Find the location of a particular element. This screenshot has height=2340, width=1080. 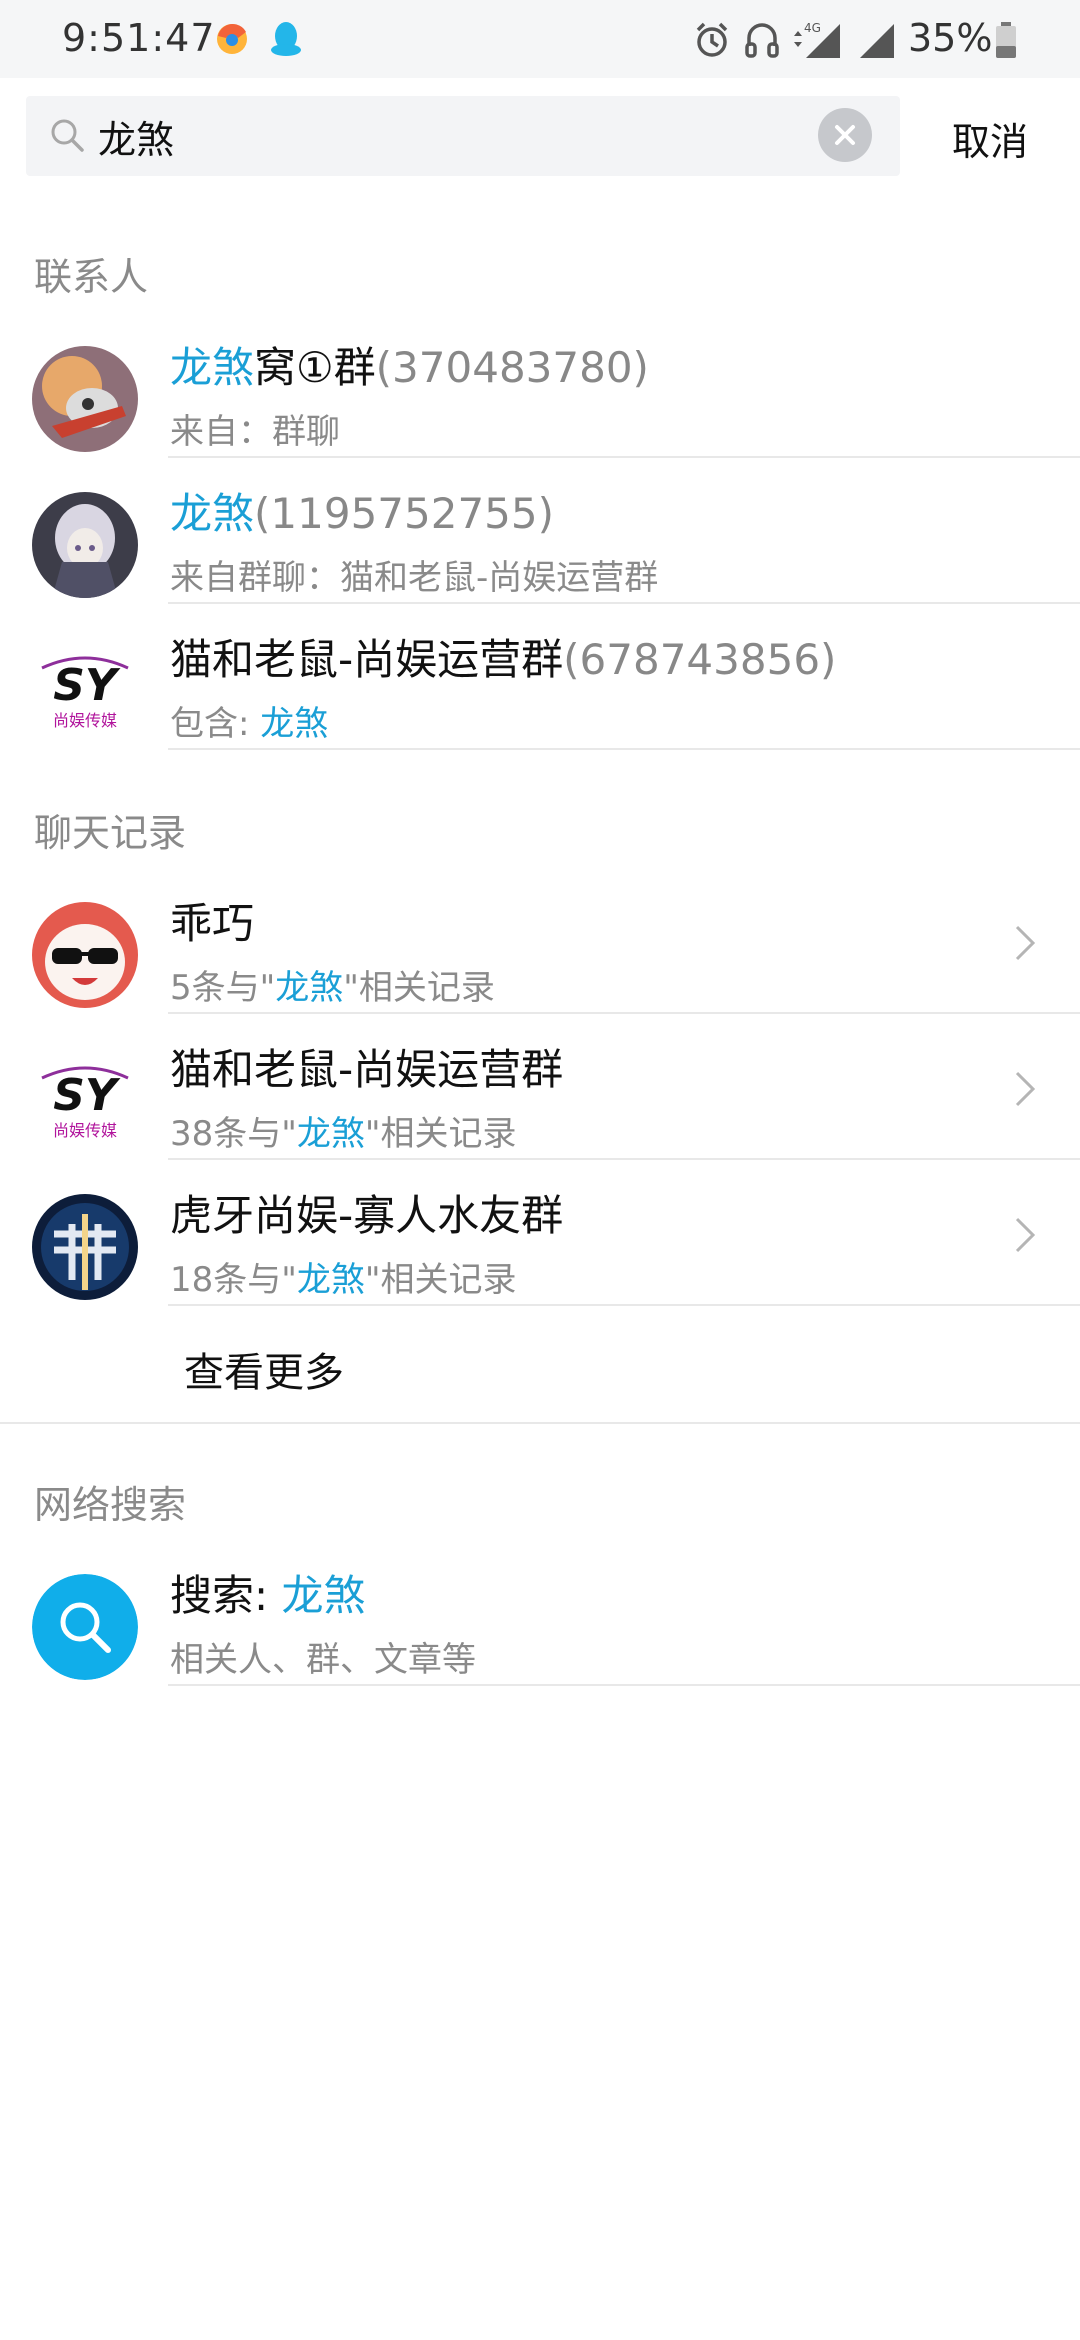

search-bar: 取消 is located at coordinates (540, 139).